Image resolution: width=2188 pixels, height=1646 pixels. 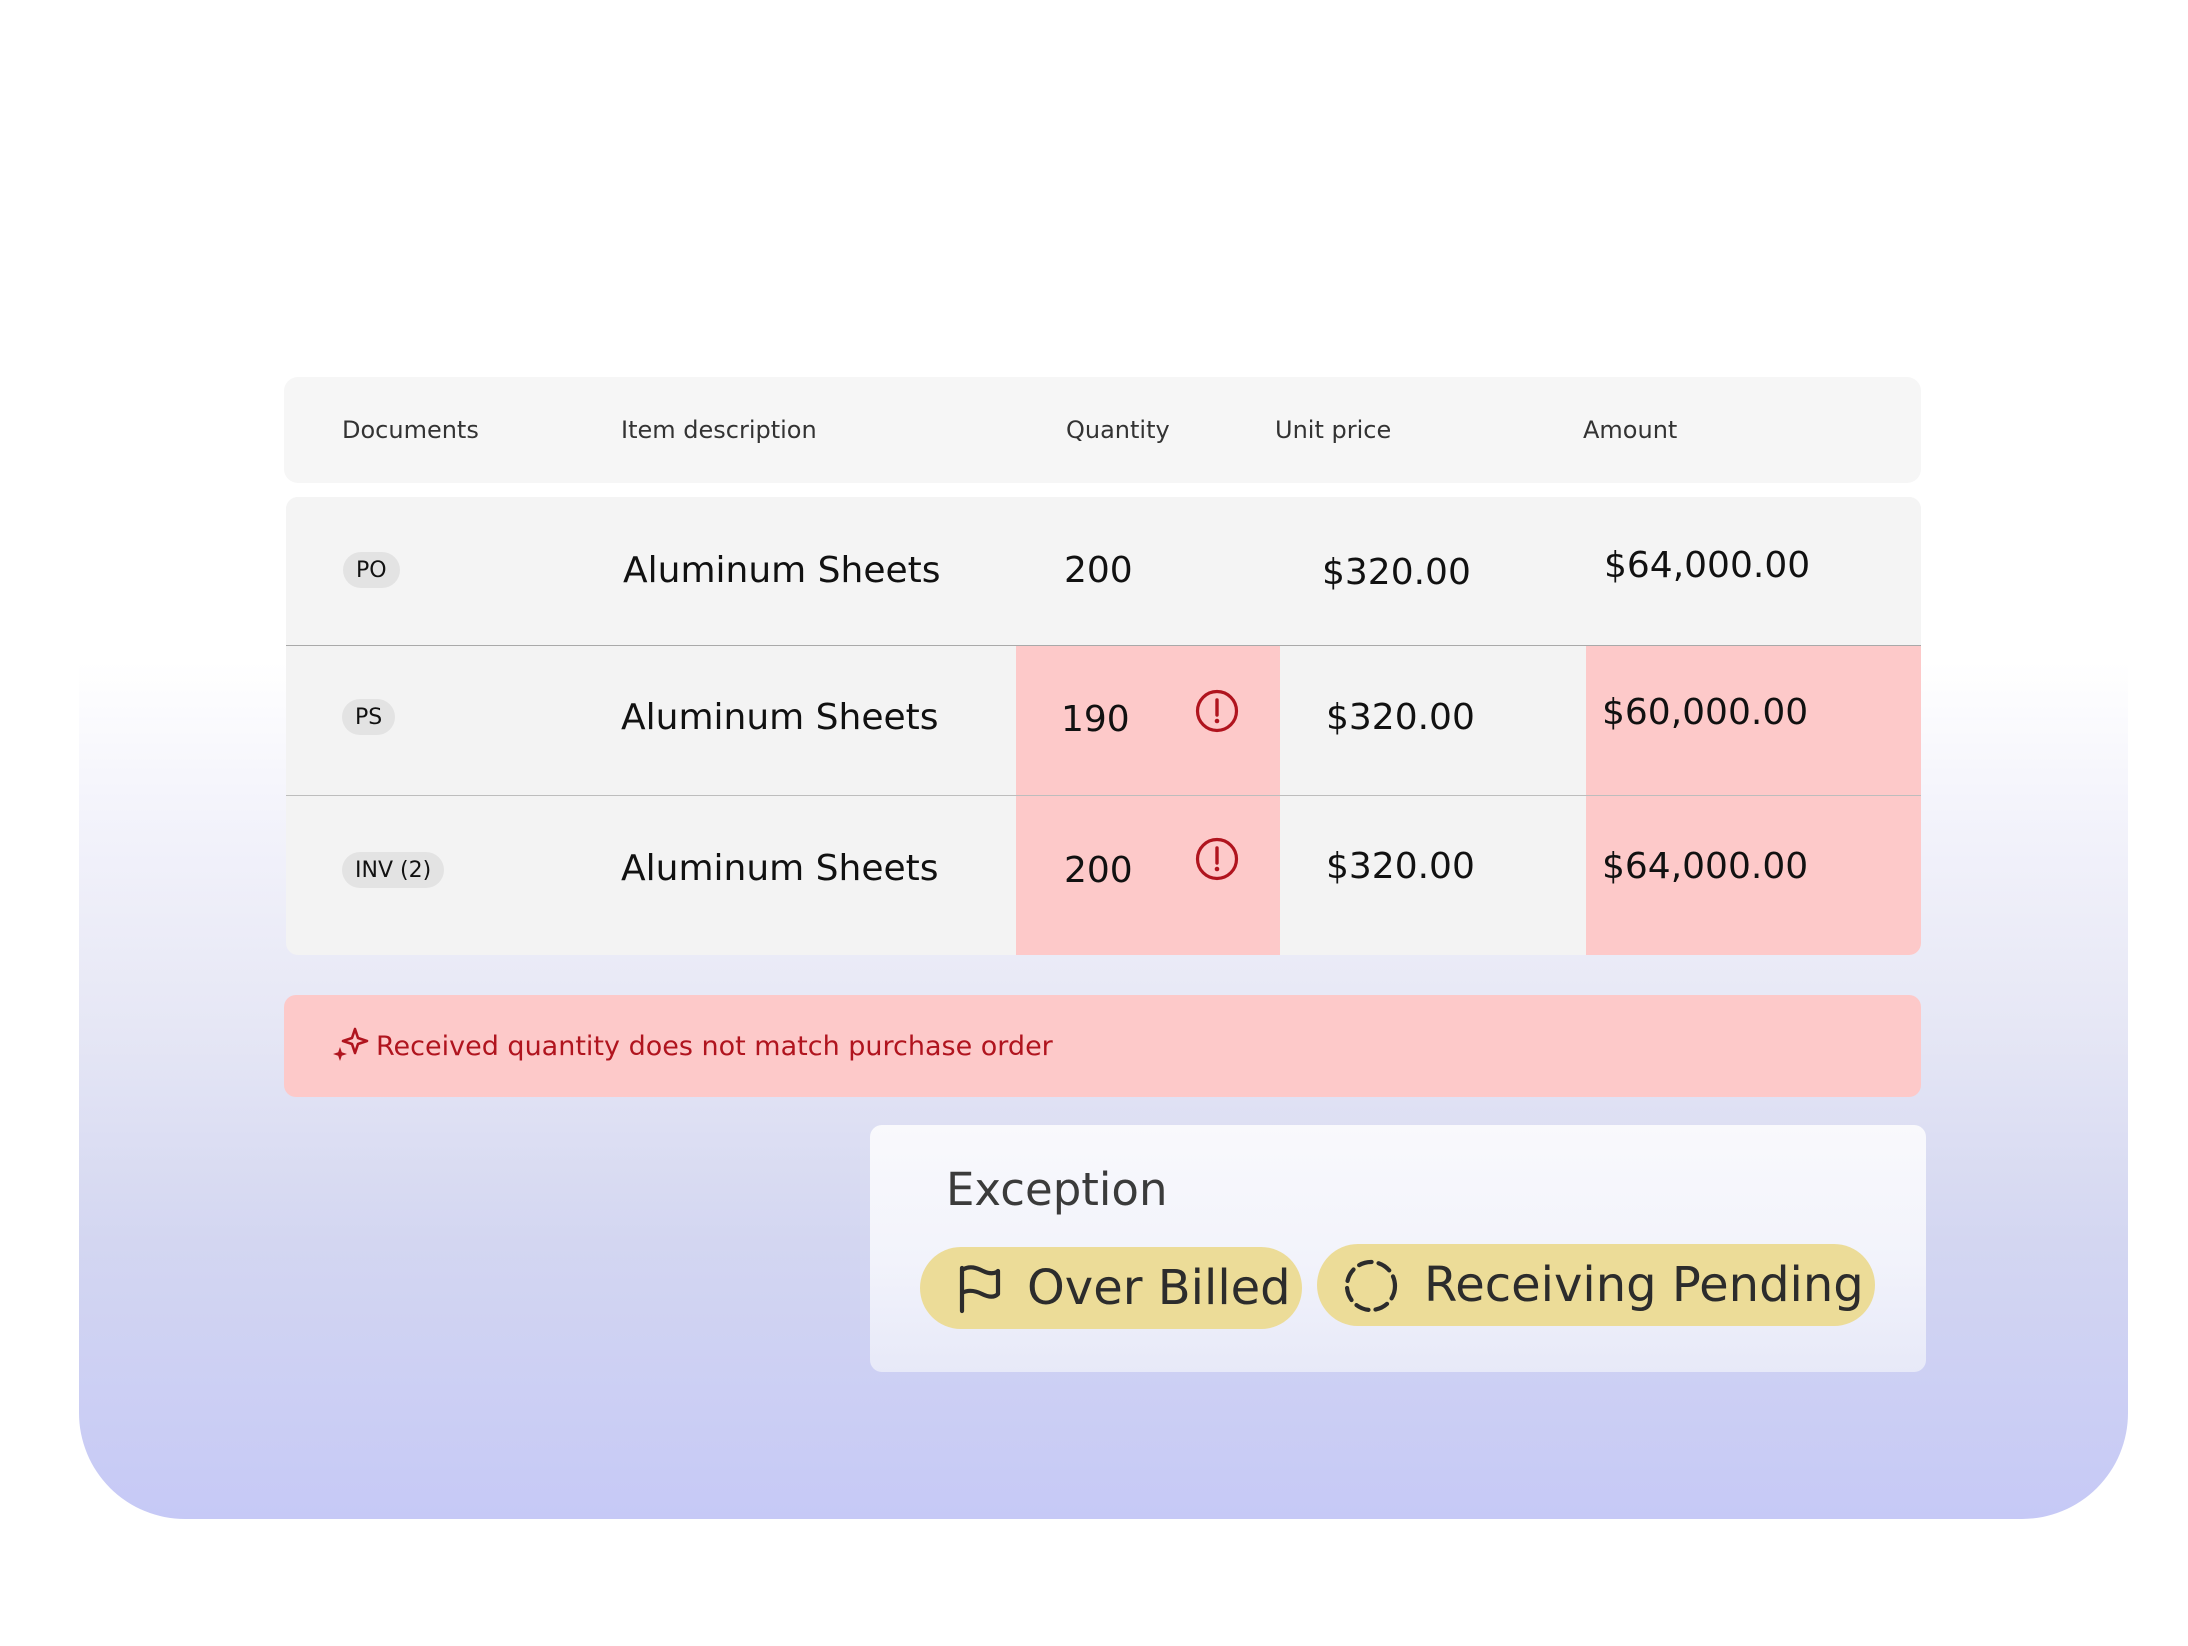 What do you see at coordinates (393, 870) in the screenshot?
I see `document-badge: INV (2)` at bounding box center [393, 870].